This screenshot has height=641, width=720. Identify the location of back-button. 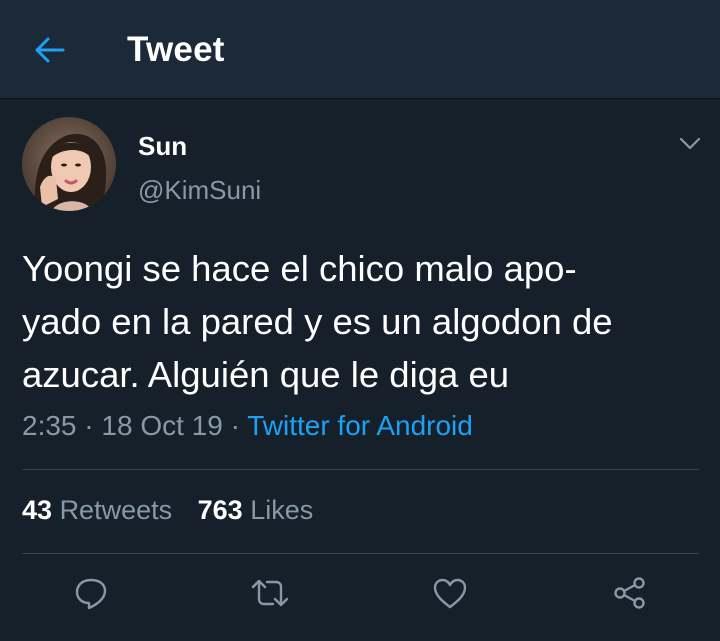
(50, 50).